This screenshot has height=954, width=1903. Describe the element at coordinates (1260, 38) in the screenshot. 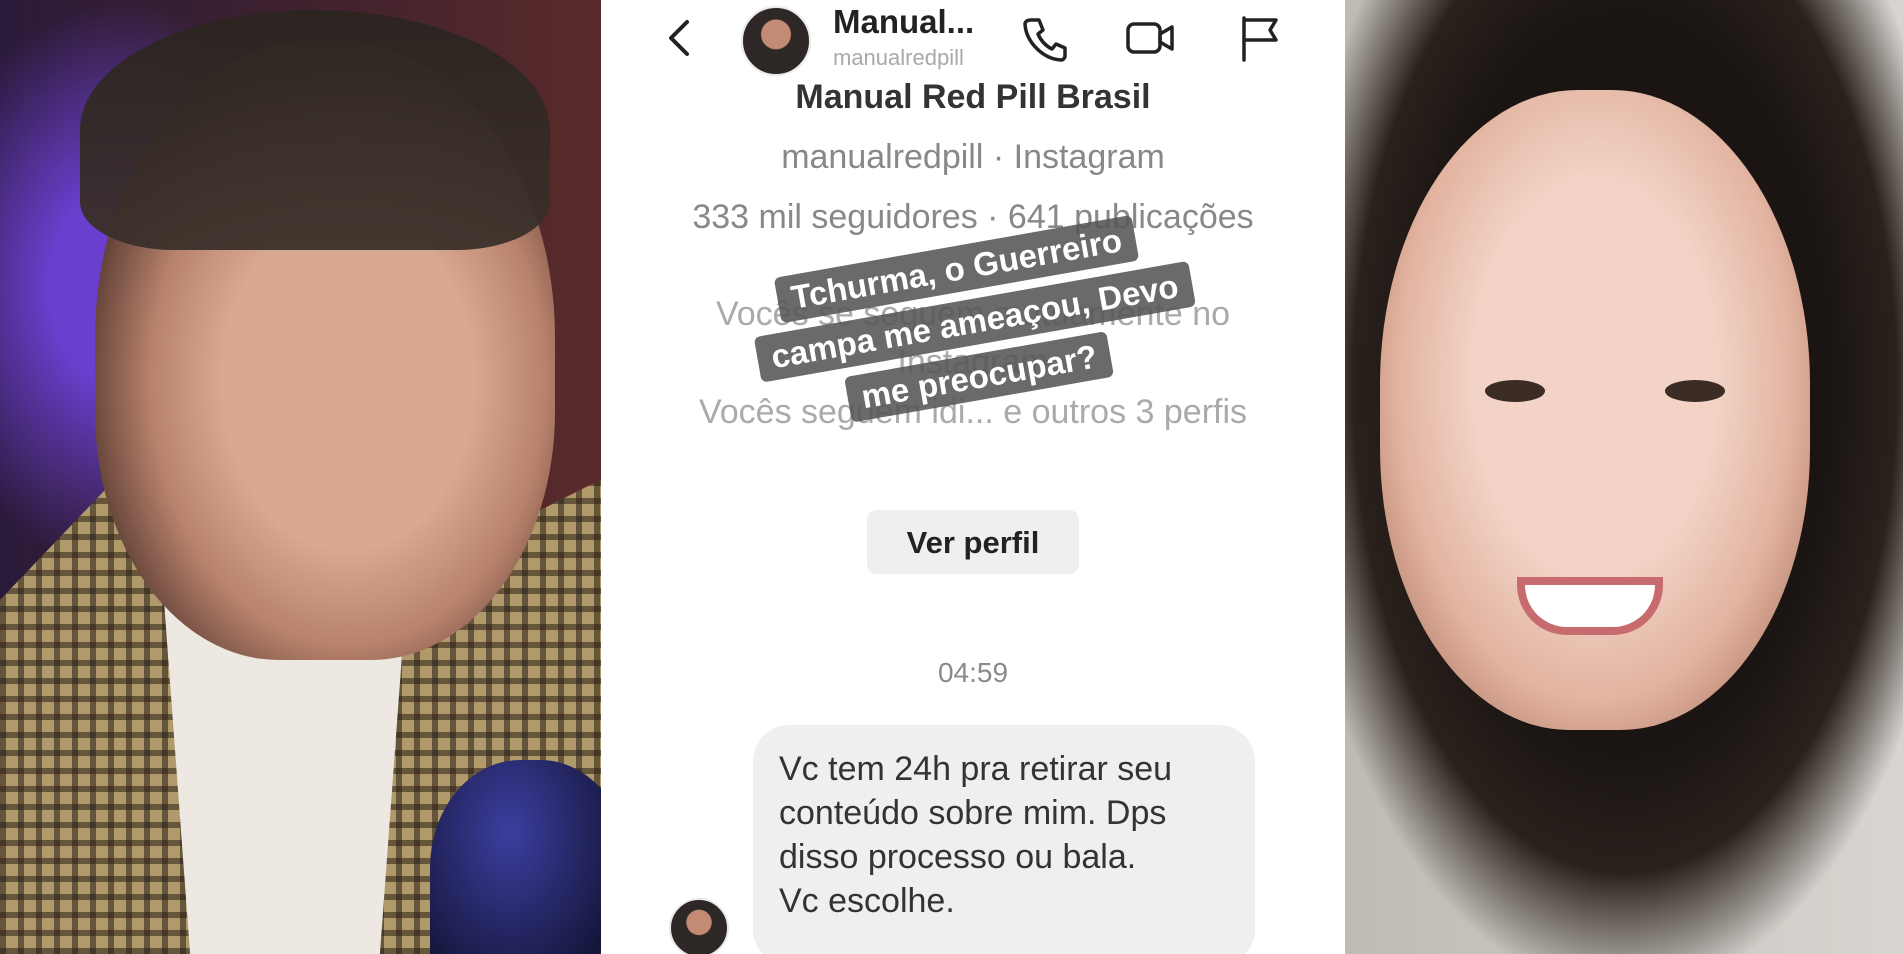

I see `flag-icon` at that location.